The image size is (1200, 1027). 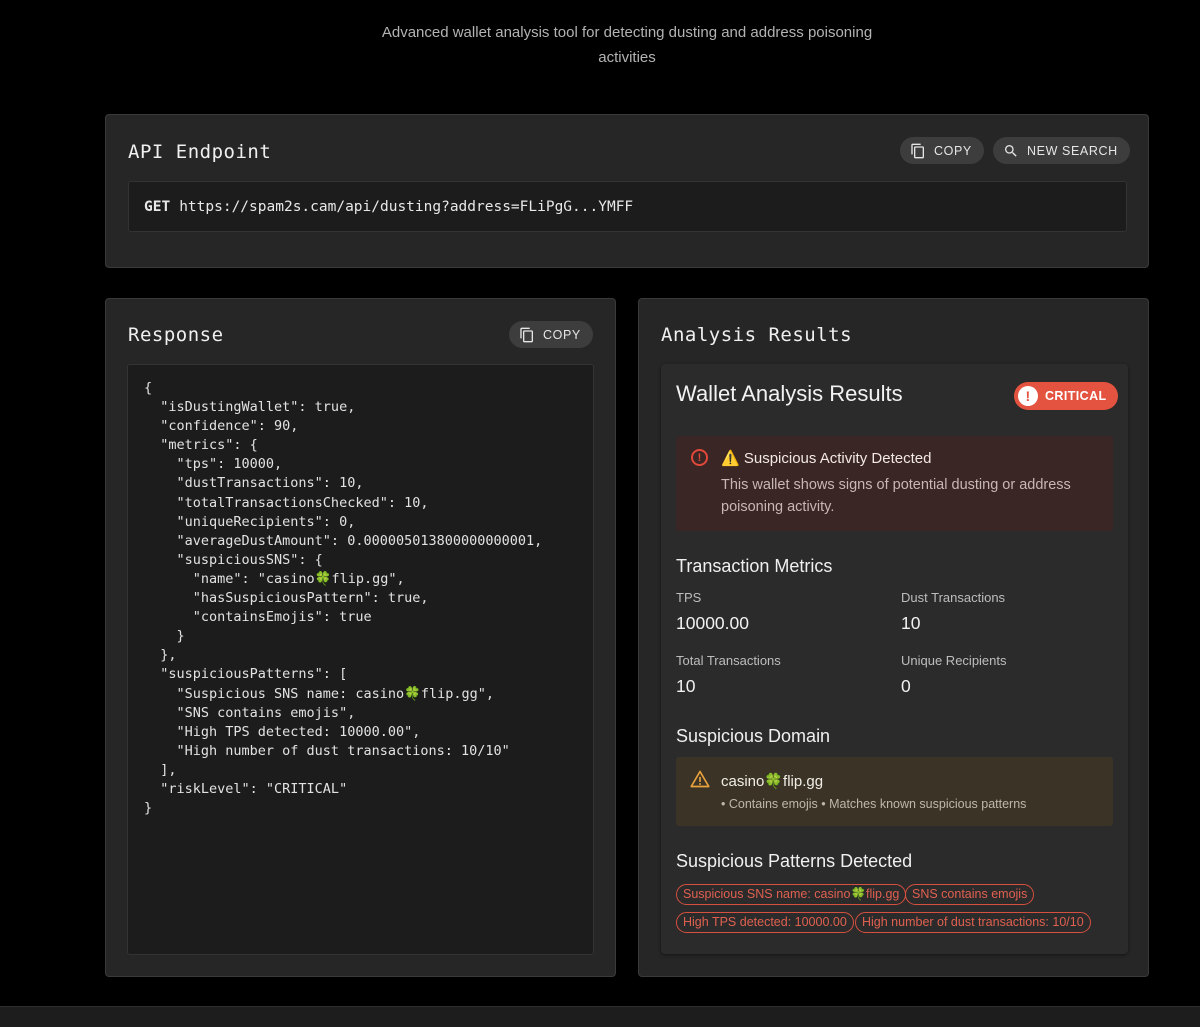 What do you see at coordinates (1028, 396) in the screenshot?
I see `error-icon: !` at bounding box center [1028, 396].